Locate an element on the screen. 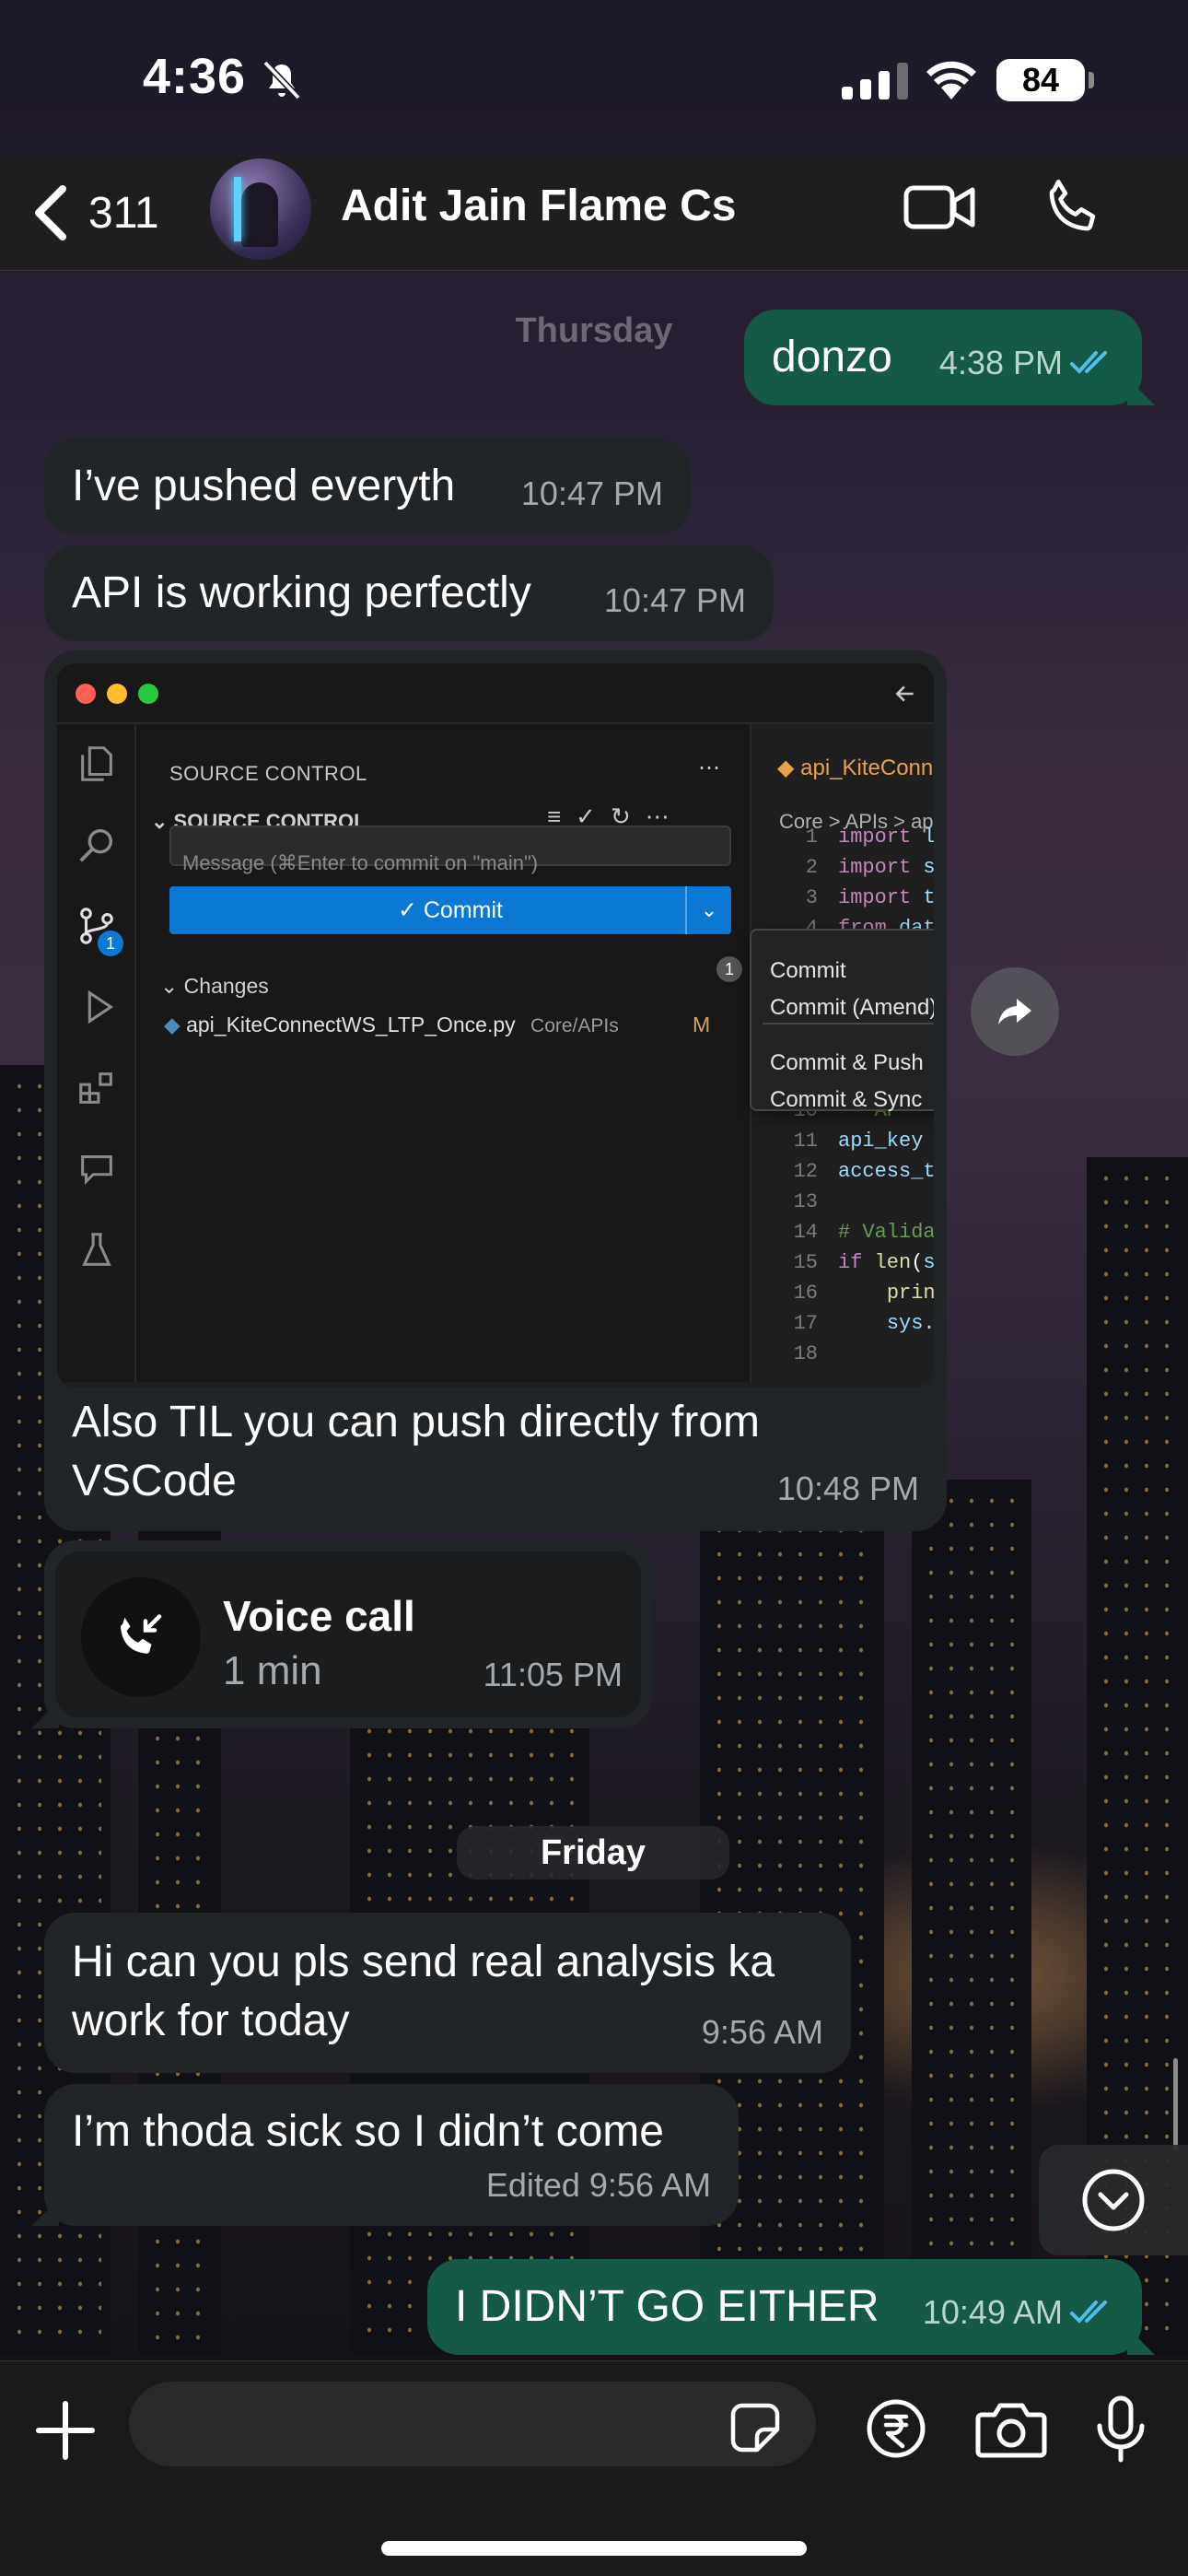 The height and width of the screenshot is (2576, 1188). incoming-call-icon is located at coordinates (141, 1637).